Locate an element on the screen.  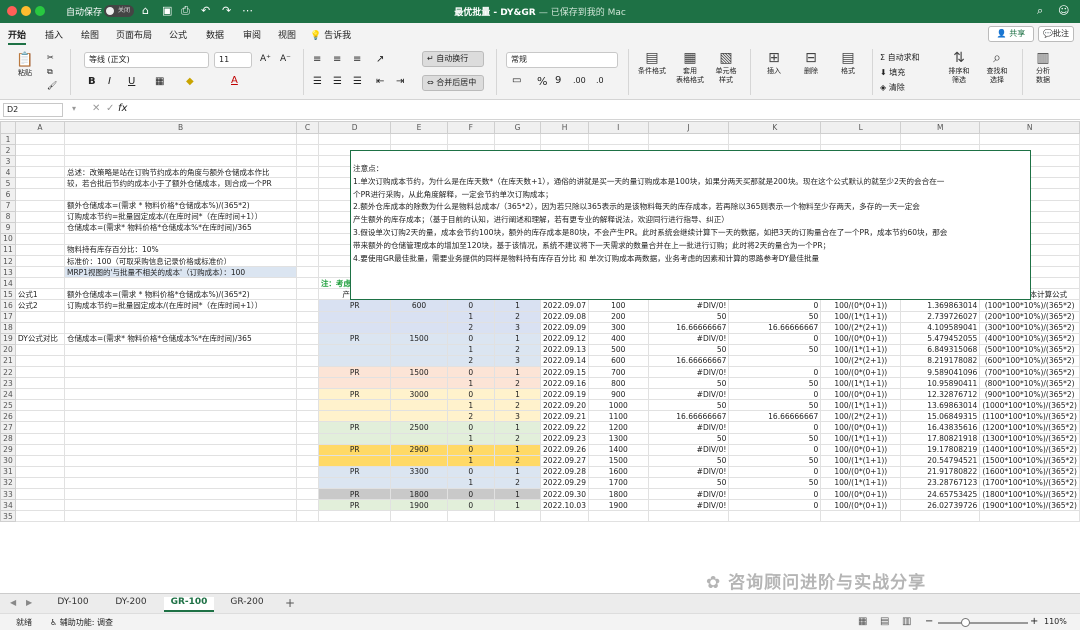
tab-page-layout: 页面布局 is located at coordinates (134, 34).